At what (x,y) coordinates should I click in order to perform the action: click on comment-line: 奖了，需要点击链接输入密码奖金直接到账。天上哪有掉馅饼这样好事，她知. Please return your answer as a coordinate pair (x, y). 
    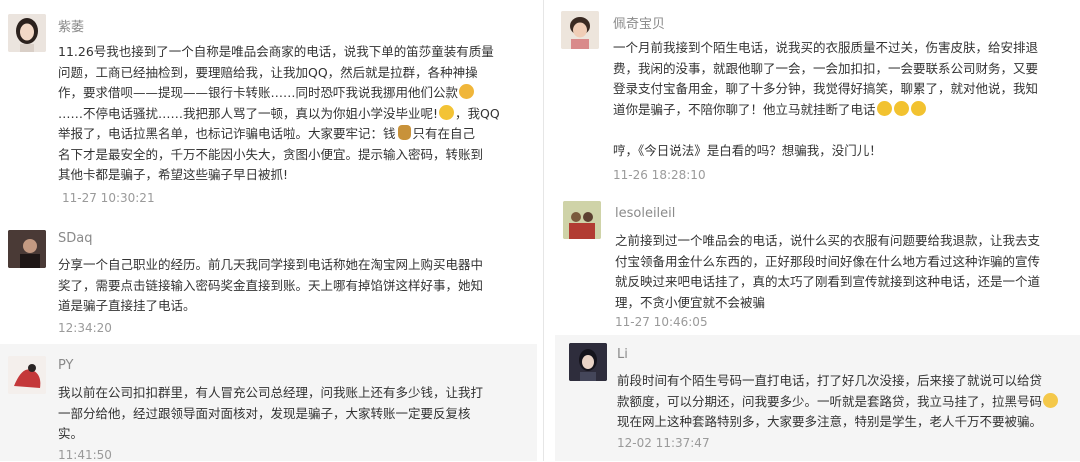
    Looking at the image, I should click on (271, 285).